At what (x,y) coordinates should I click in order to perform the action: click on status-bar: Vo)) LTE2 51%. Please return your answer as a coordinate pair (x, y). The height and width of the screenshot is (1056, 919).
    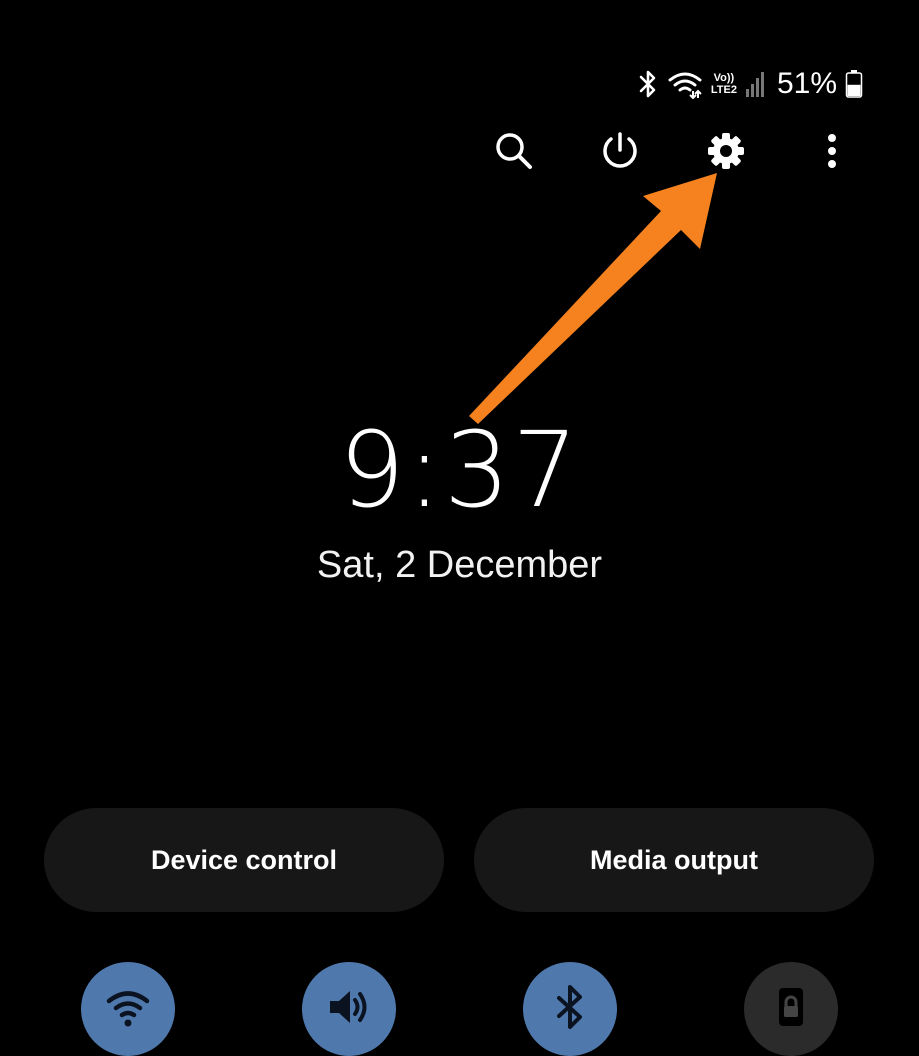
    Looking at the image, I should click on (750, 84).